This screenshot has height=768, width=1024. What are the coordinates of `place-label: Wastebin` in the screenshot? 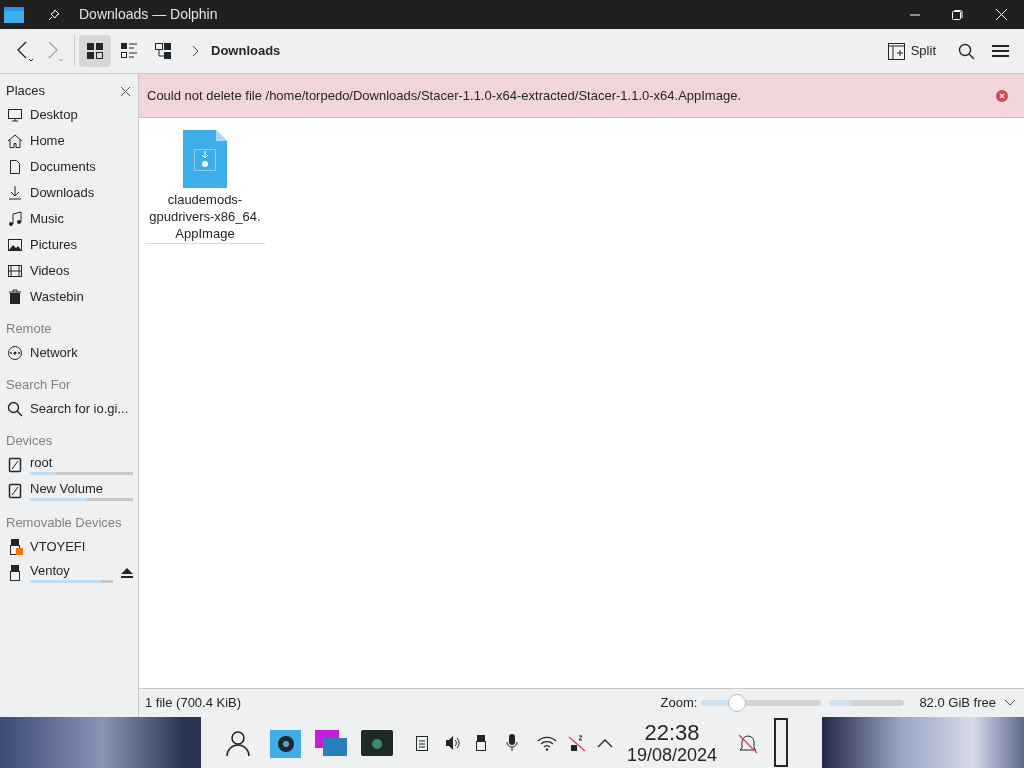 It's located at (81, 297).